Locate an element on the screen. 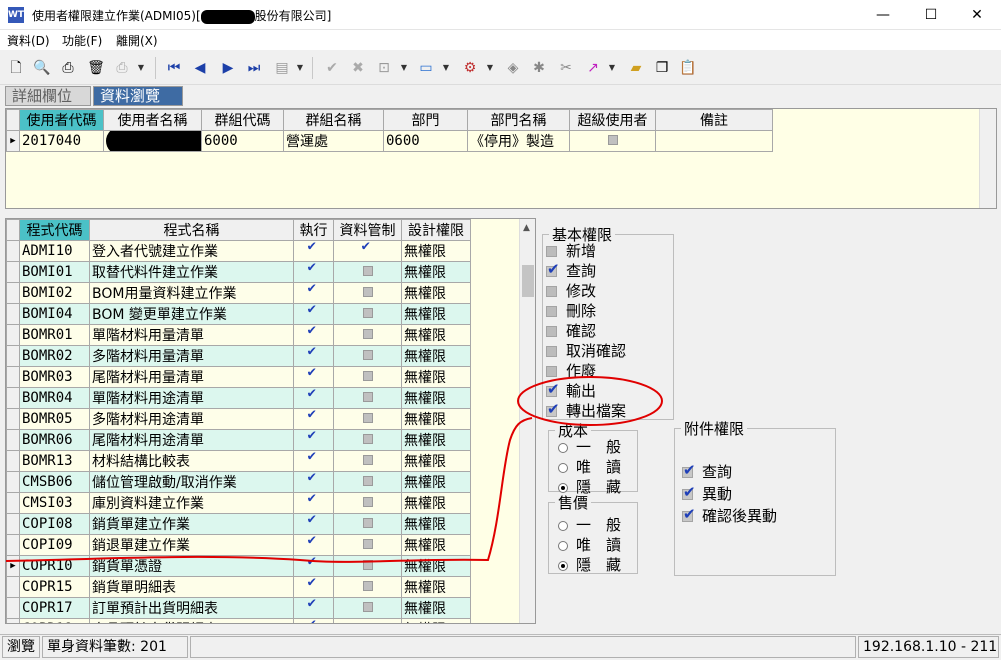 This screenshot has height=660, width=1001. maximize-button: ☐ is located at coordinates (931, 15).